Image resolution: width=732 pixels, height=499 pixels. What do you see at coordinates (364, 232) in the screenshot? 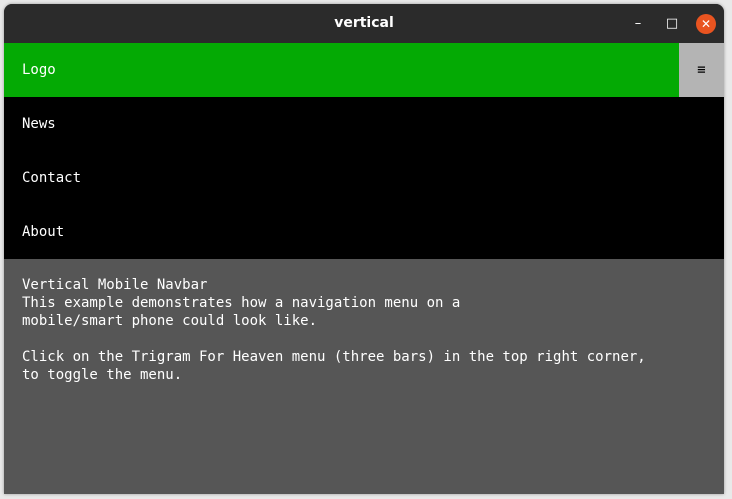
I see `nav-link-about: About` at bounding box center [364, 232].